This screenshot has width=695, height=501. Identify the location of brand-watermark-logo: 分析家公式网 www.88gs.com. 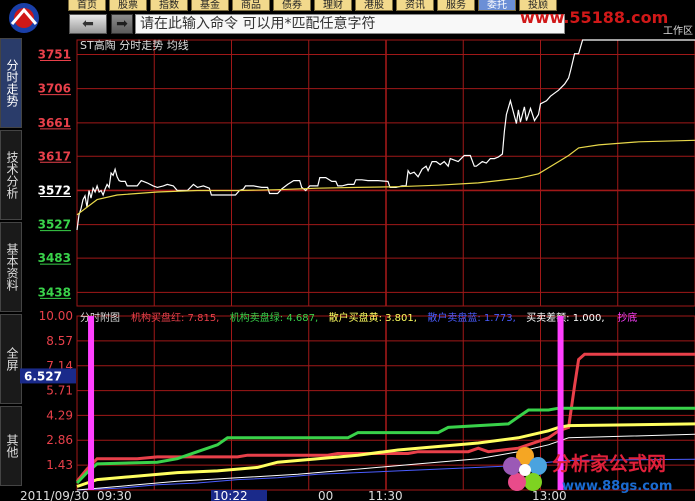
(587, 470).